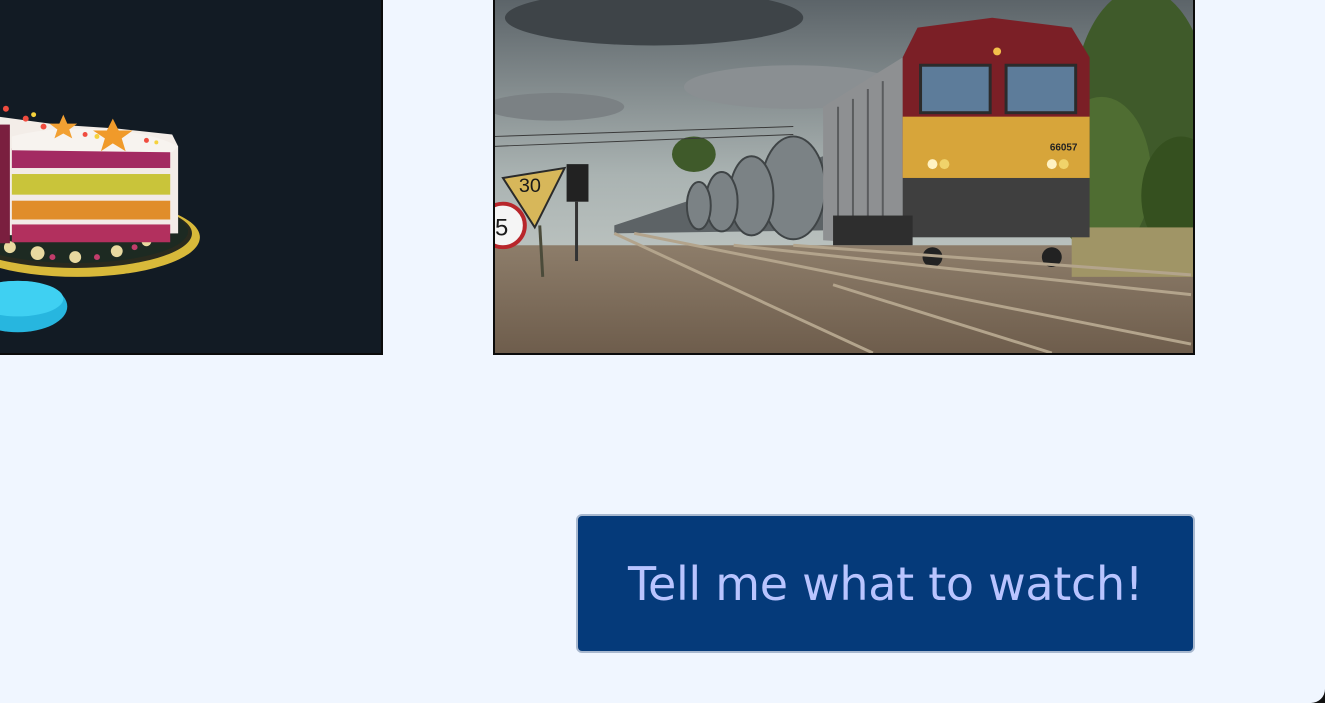  I want to click on svg-text: 66057, so click(1064, 147).